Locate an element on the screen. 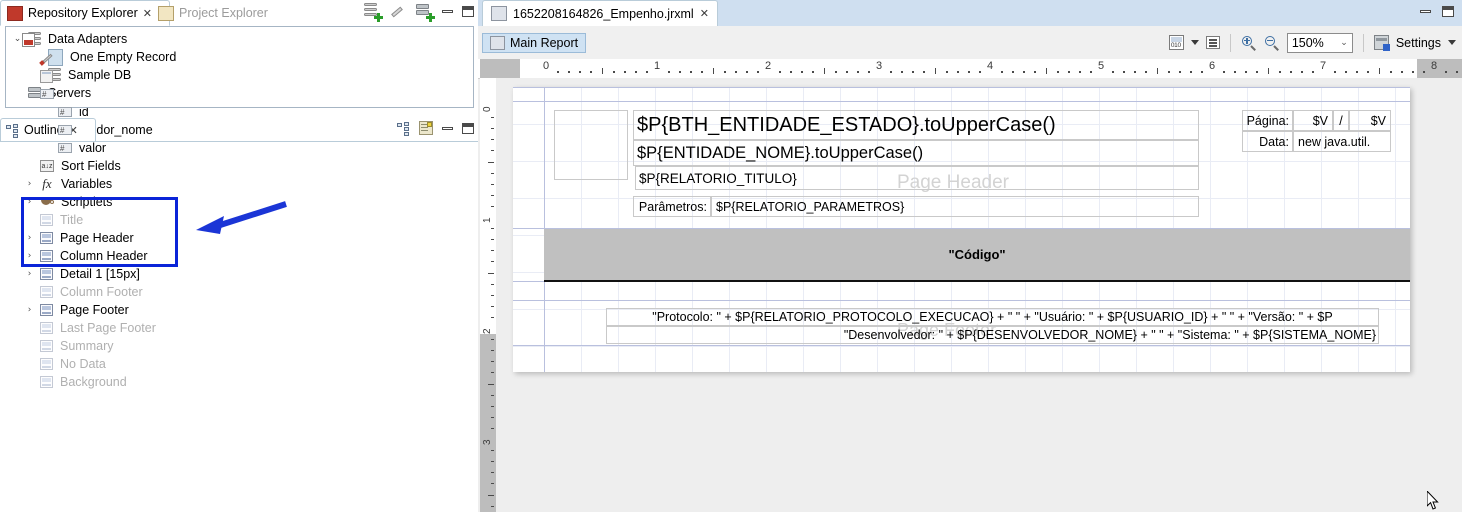 The width and height of the screenshot is (1462, 512). tab-project-explorer: Project Explorer is located at coordinates (222, 13).